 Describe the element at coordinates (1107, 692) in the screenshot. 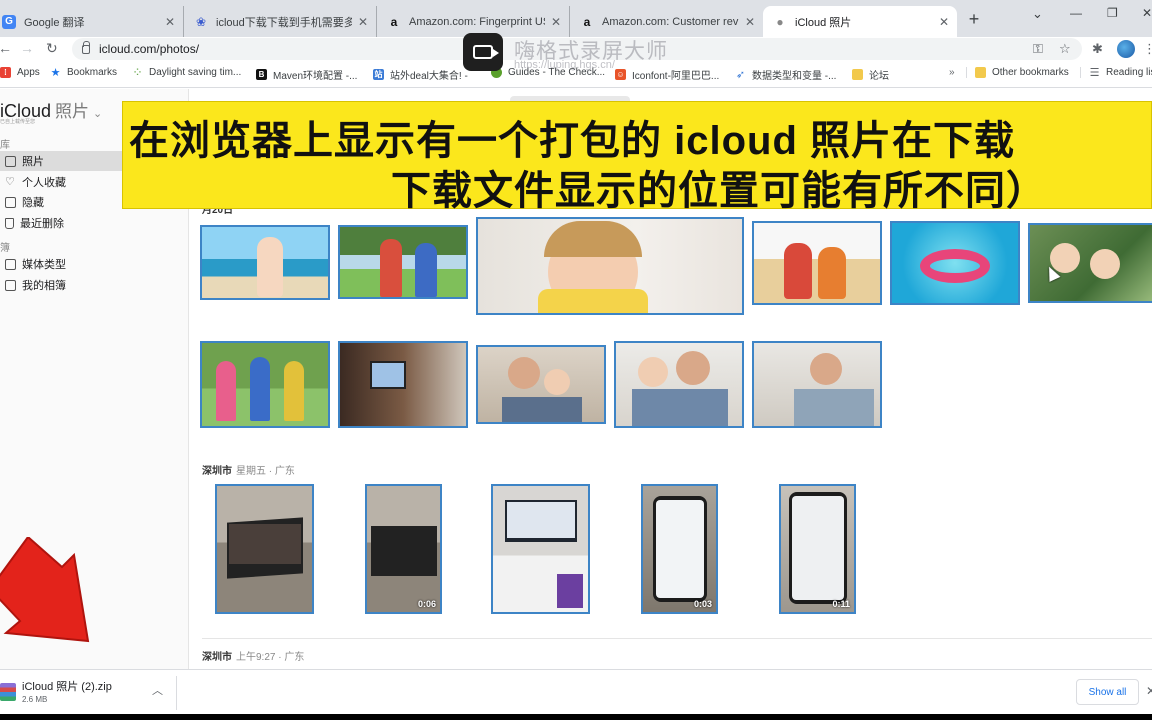

I see `show-all-downloads-button: Show all` at that location.